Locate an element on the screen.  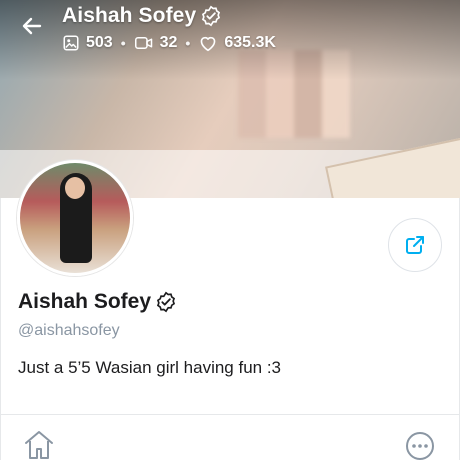
header-title: Aishah Sofey is located at coordinates (129, 15).